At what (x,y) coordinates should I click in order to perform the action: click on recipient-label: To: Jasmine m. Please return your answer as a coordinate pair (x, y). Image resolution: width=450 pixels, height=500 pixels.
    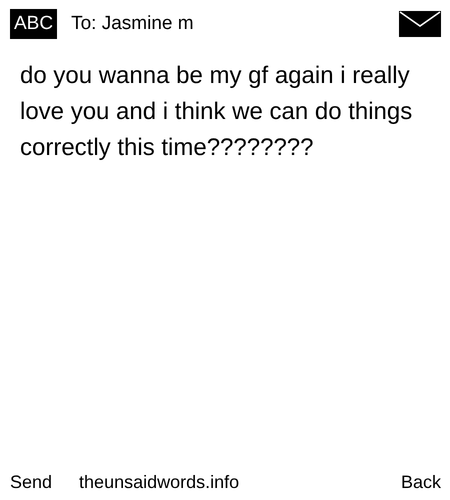
    Looking at the image, I should click on (132, 24).